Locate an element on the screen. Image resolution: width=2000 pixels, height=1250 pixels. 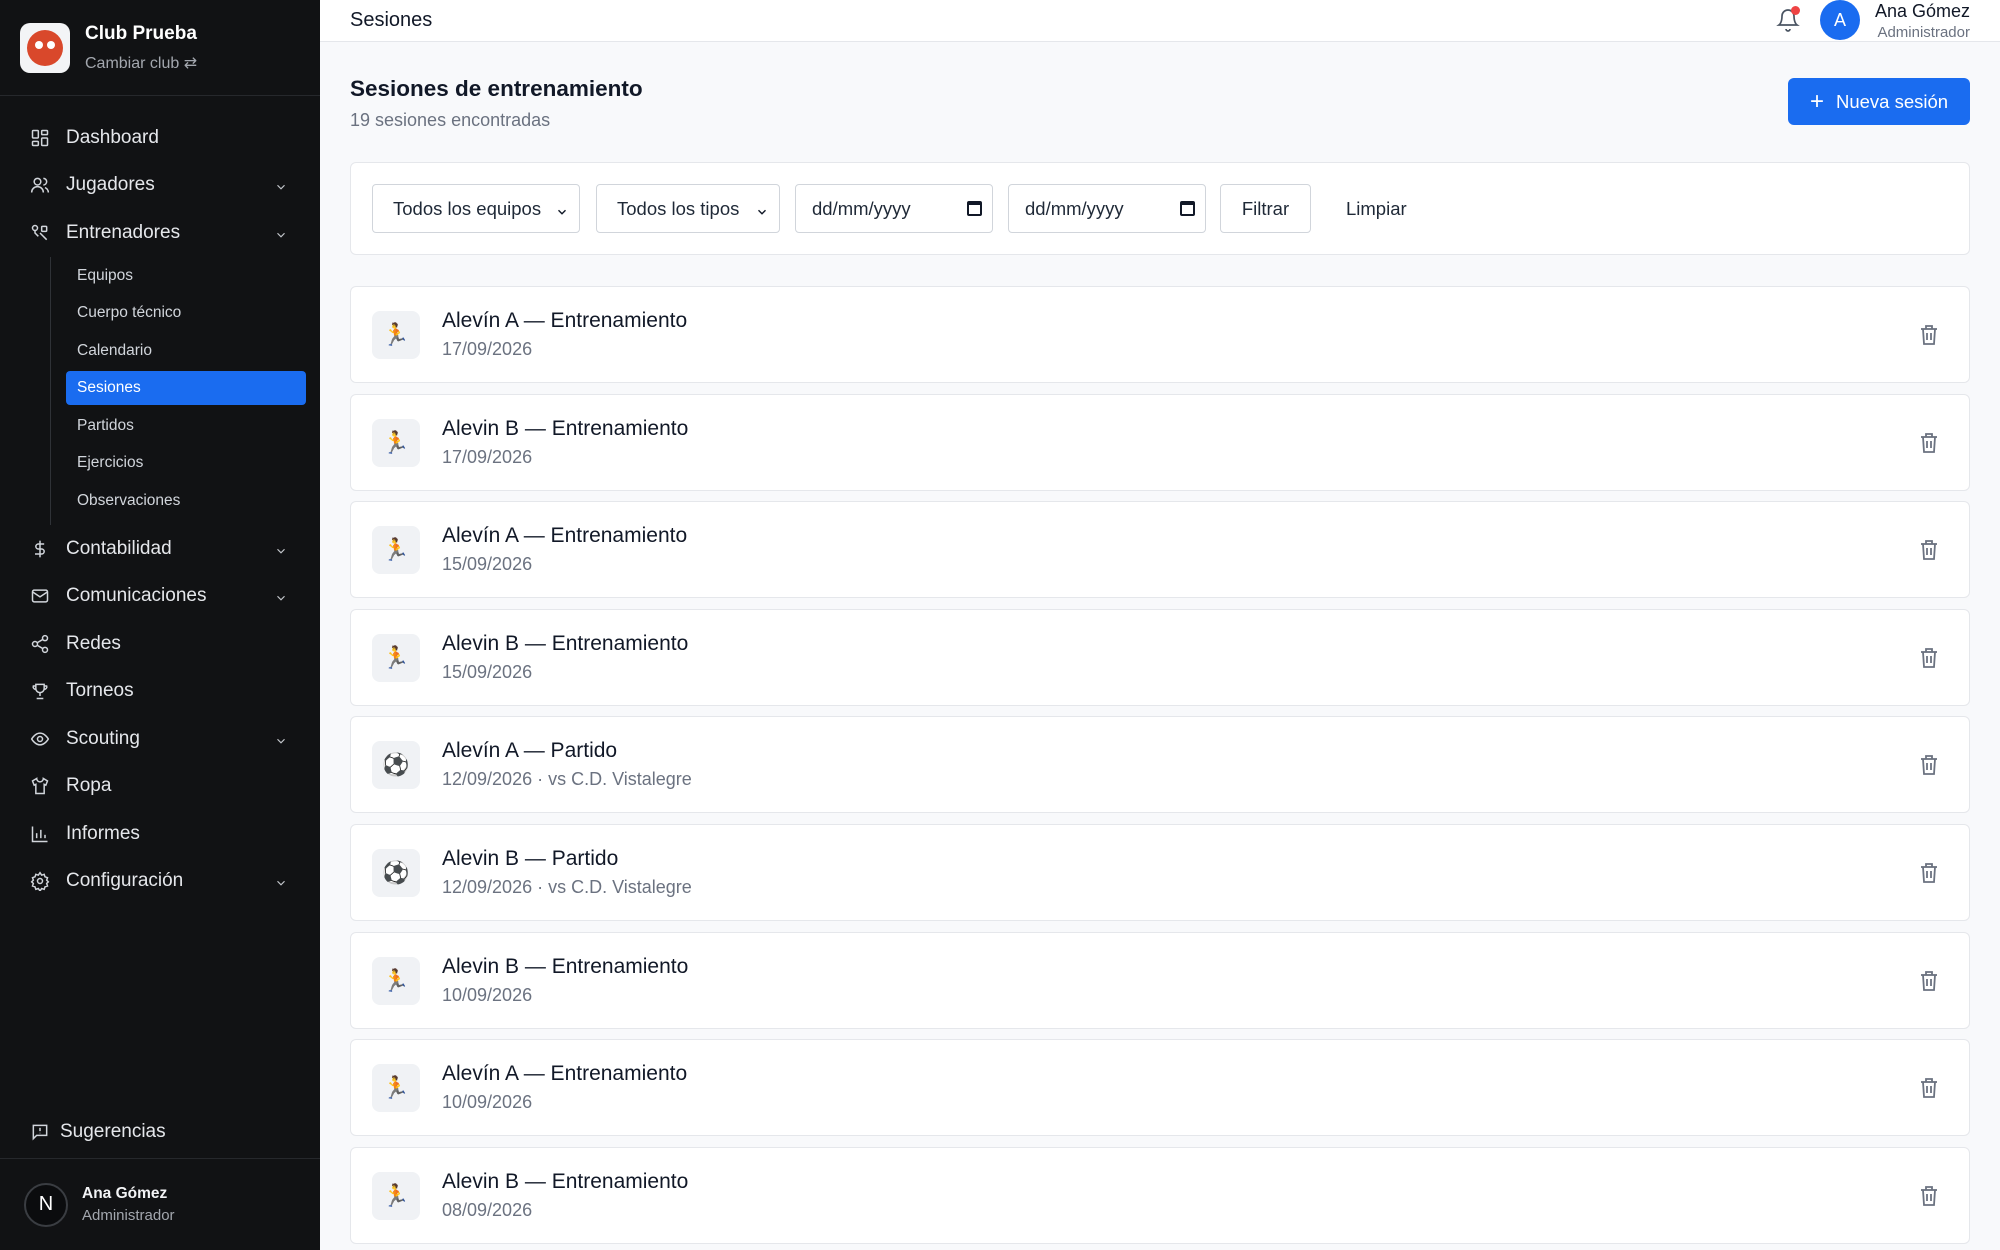
session-card: 🏃 Alevin B — Entrenamiento 17/09/2026 is located at coordinates (1160, 442).